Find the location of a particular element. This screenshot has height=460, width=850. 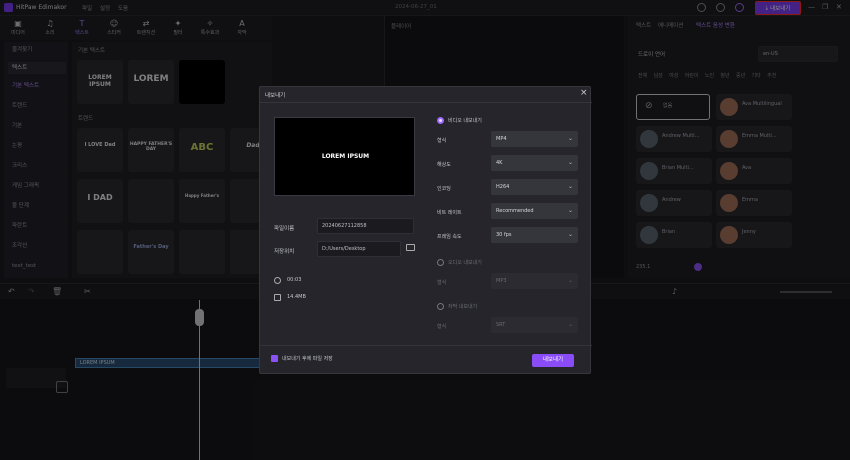

clock-icon is located at coordinates (277, 280).